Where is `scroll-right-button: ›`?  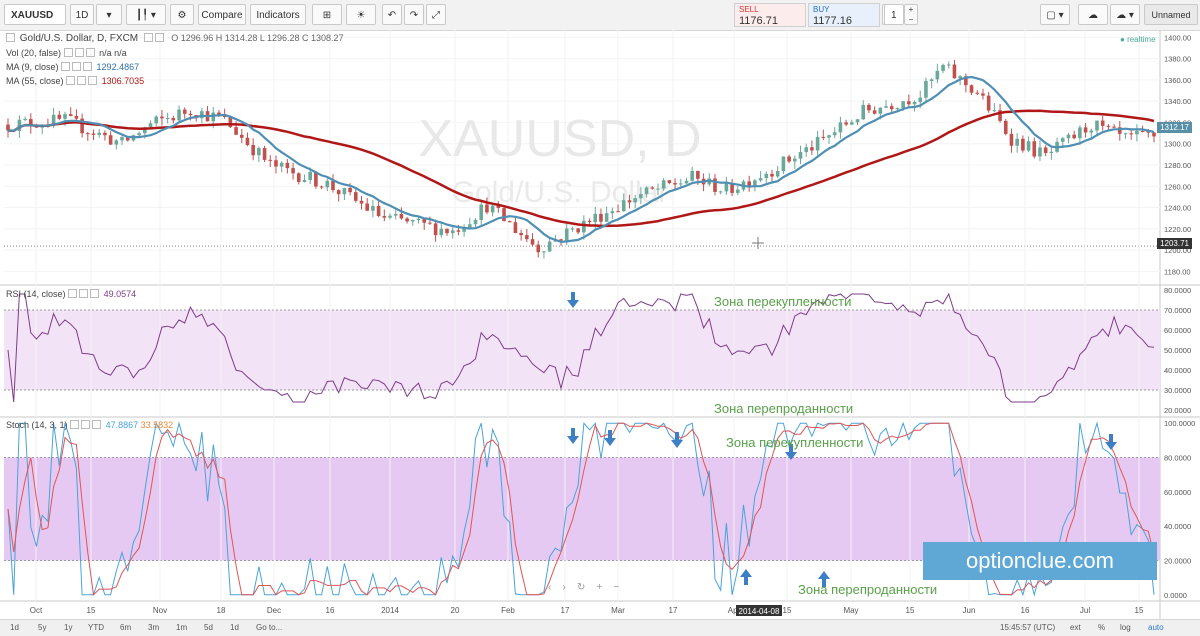 scroll-right-button: › is located at coordinates (563, 587).